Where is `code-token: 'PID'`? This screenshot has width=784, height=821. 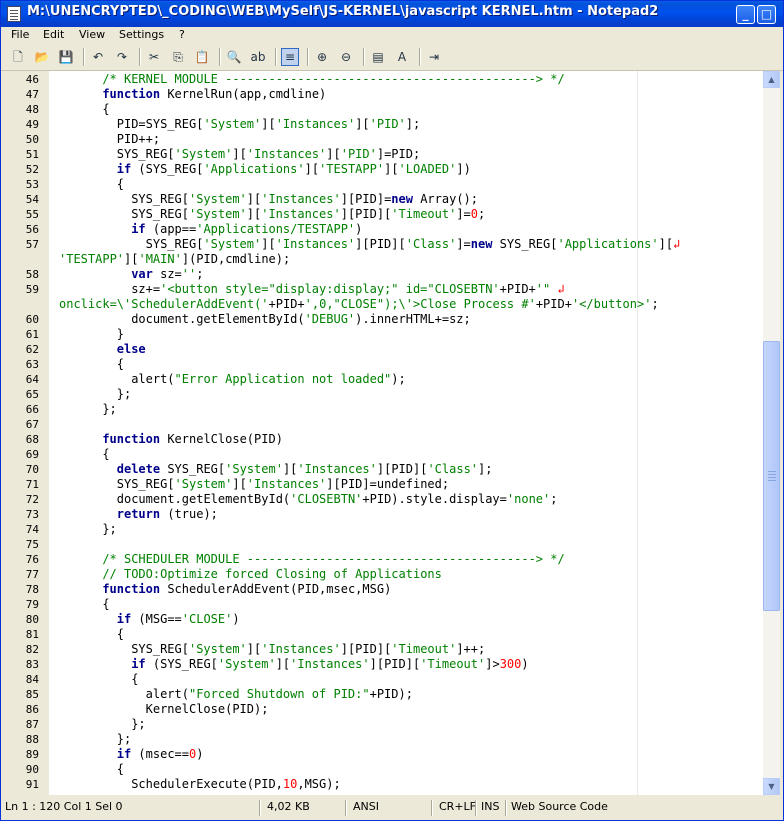
code-token: 'PID' is located at coordinates (358, 154).